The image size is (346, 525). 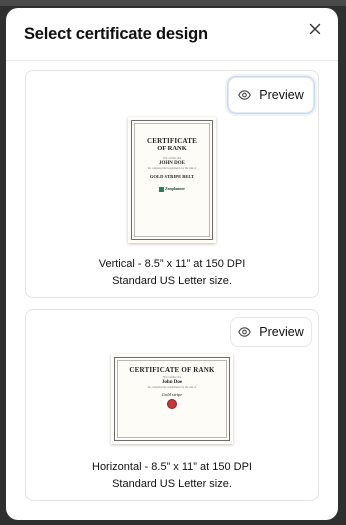 What do you see at coordinates (172, 394) in the screenshot?
I see `certificate-rank: Gold stripe` at bounding box center [172, 394].